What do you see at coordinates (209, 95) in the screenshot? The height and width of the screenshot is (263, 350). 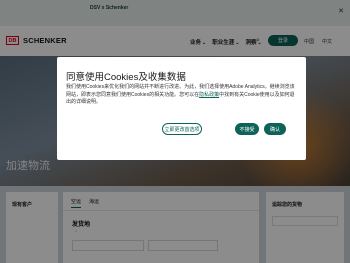 I see `privacy-policy-link: 隐私政策` at bounding box center [209, 95].